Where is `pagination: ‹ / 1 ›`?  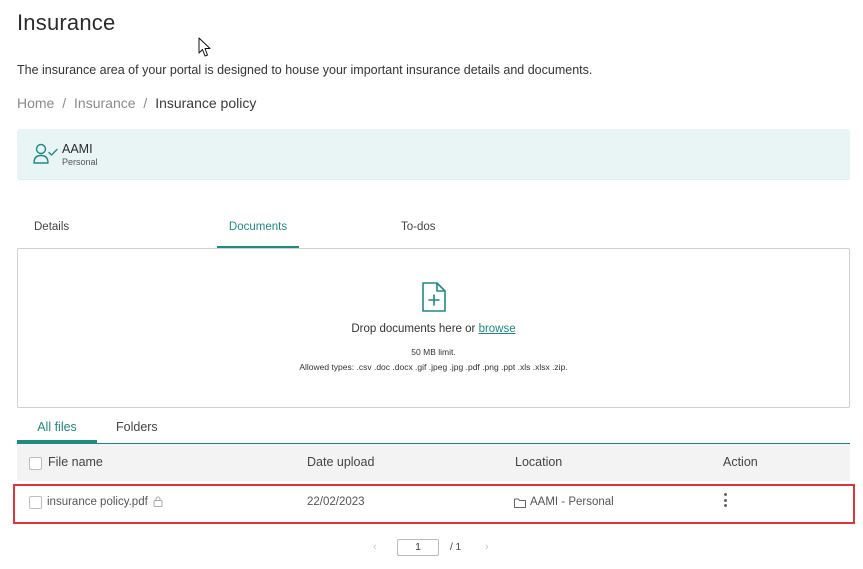
pagination: ‹ / 1 › is located at coordinates (431, 549).